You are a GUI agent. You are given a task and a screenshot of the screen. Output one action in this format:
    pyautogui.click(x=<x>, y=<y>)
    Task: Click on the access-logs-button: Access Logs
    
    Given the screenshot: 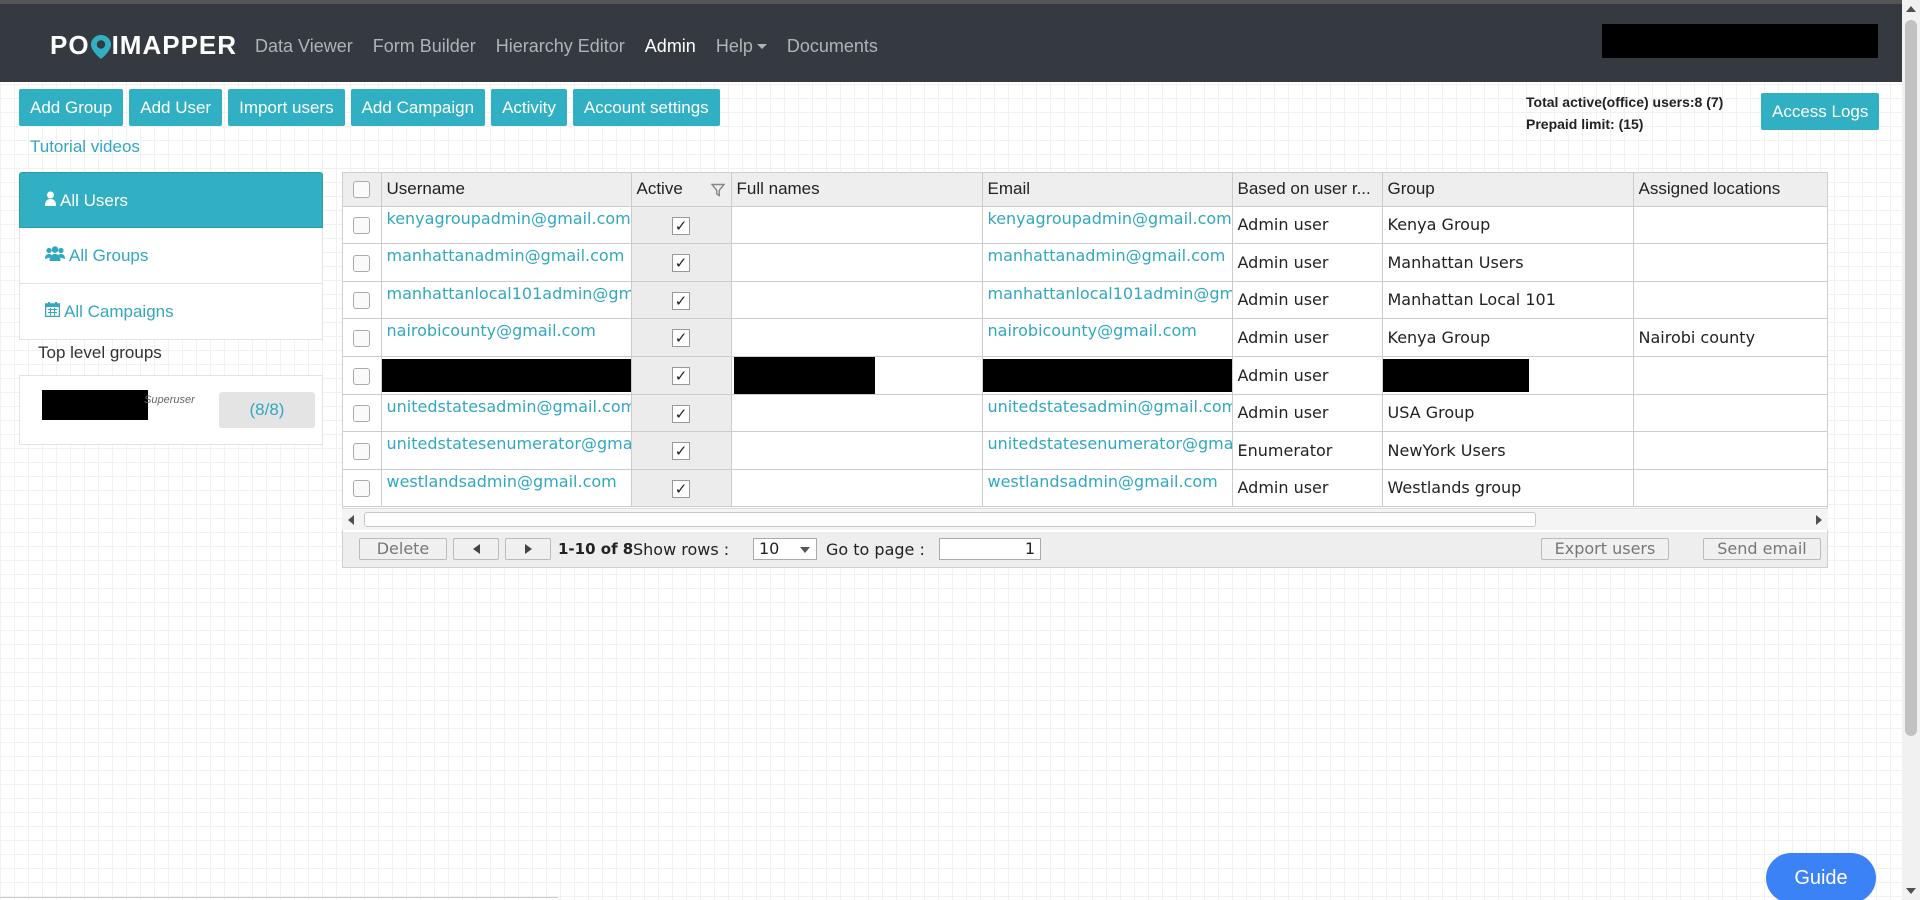 What is the action you would take?
    pyautogui.click(x=1820, y=111)
    